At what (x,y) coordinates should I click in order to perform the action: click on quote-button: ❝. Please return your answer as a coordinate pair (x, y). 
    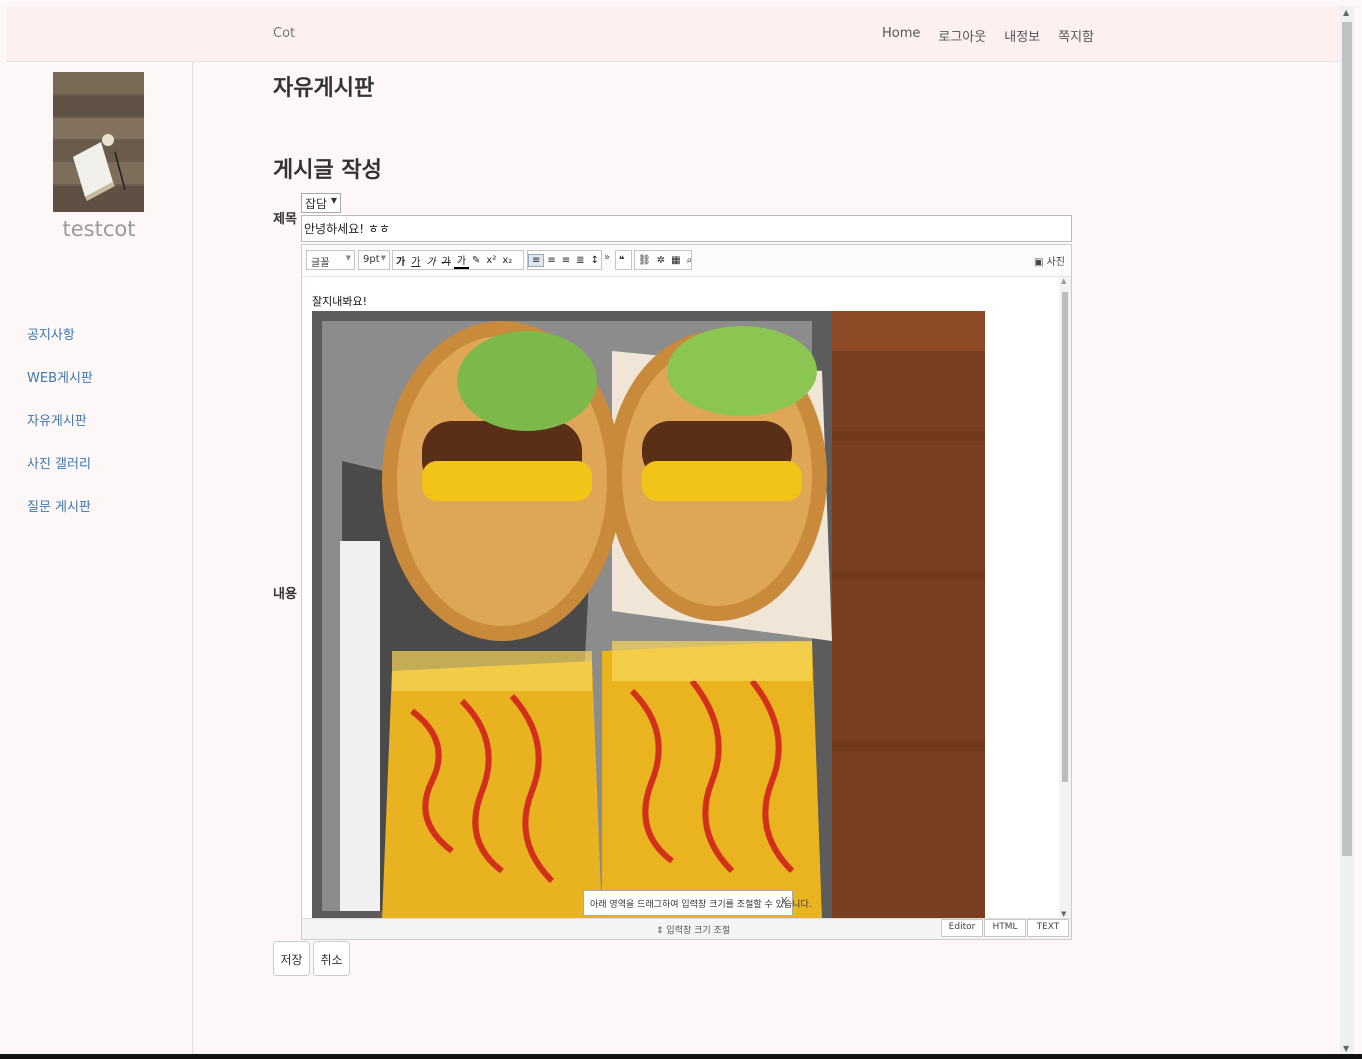
    Looking at the image, I should click on (623, 260).